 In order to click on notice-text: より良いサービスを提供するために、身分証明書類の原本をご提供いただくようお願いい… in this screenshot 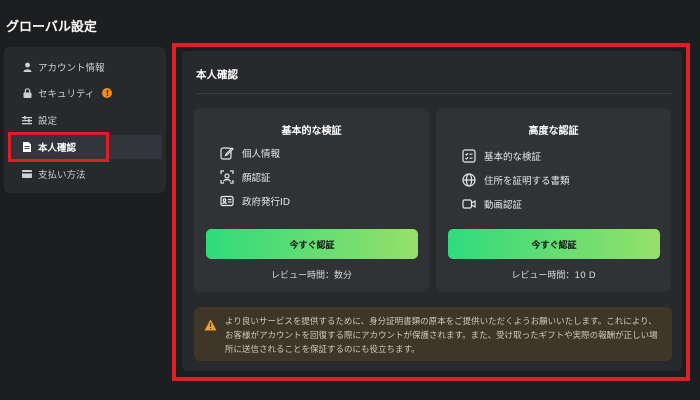, I will do `click(441, 336)`.